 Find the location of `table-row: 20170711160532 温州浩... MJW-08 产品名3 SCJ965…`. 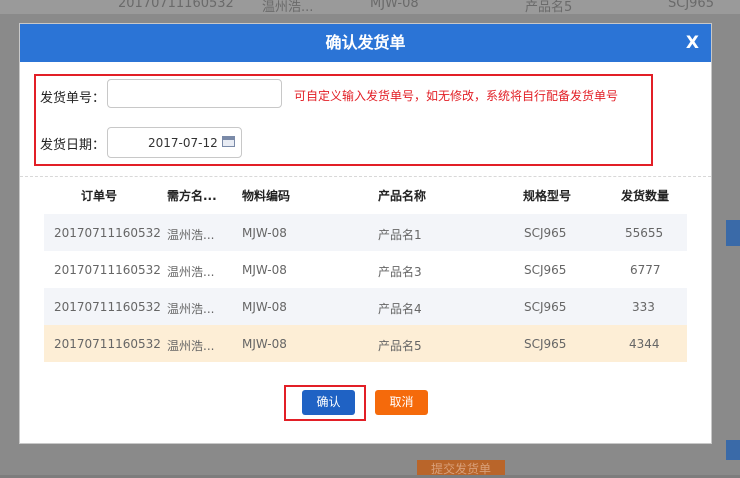

table-row: 20170711160532 温州浩... MJW-08 产品名3 SCJ965… is located at coordinates (365, 269).